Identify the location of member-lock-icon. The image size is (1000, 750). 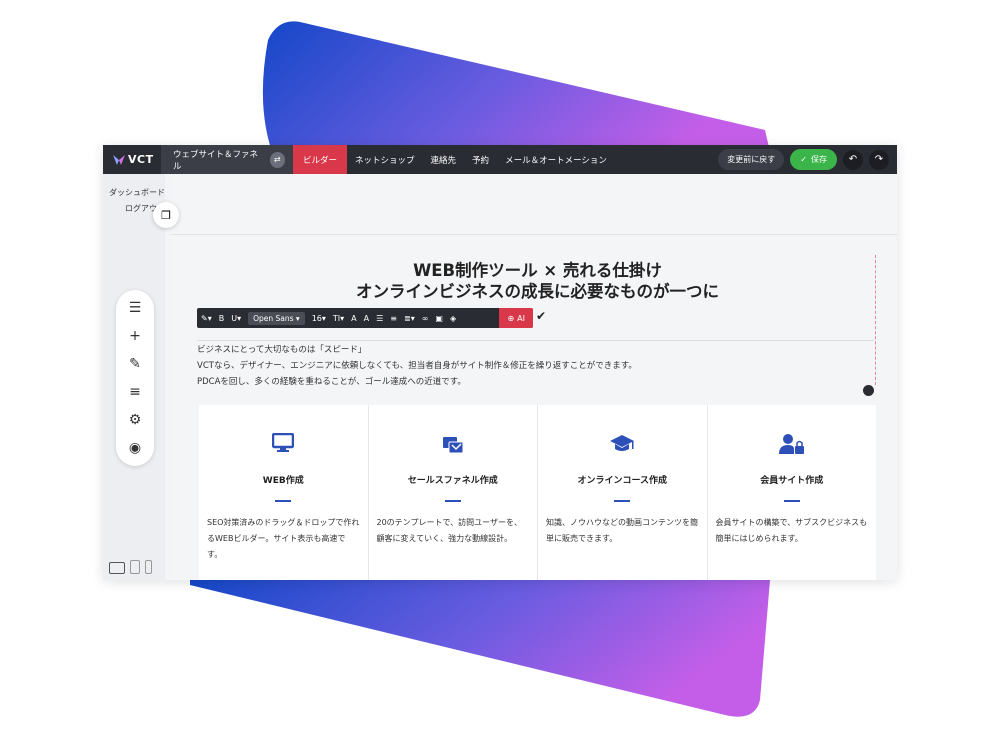
(792, 444).